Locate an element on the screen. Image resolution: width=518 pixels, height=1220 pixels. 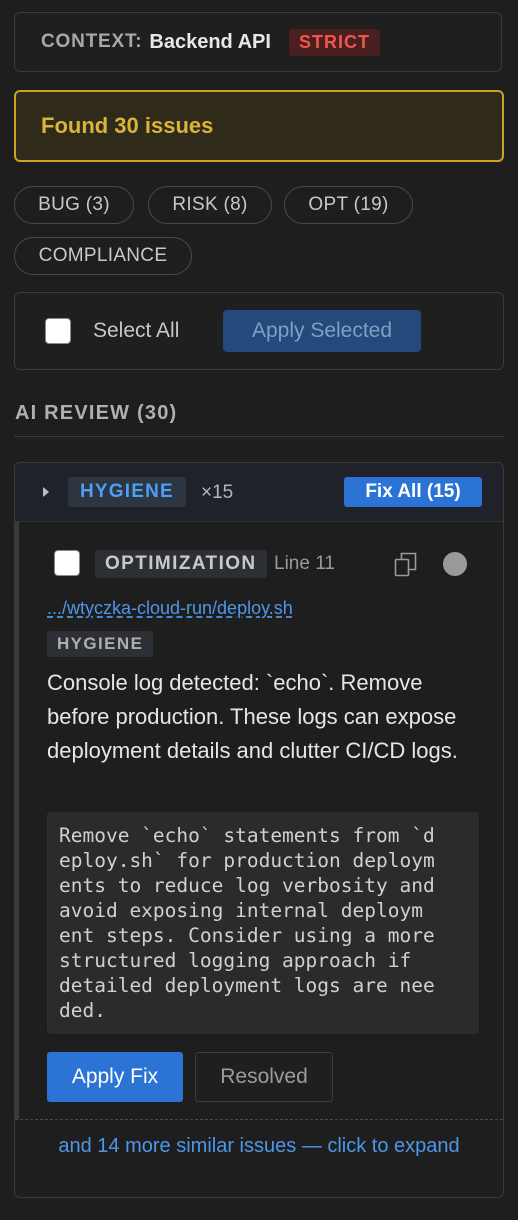
section-title: AI REVIEW (30) is located at coordinates (96, 413).